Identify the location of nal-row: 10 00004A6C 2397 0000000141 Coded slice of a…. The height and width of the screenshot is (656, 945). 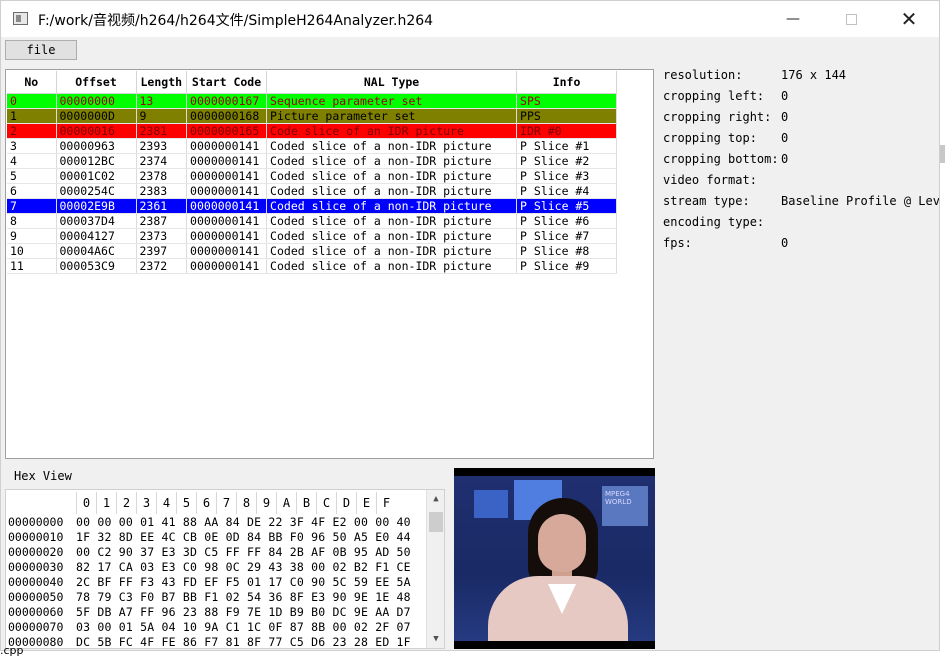
(312, 251).